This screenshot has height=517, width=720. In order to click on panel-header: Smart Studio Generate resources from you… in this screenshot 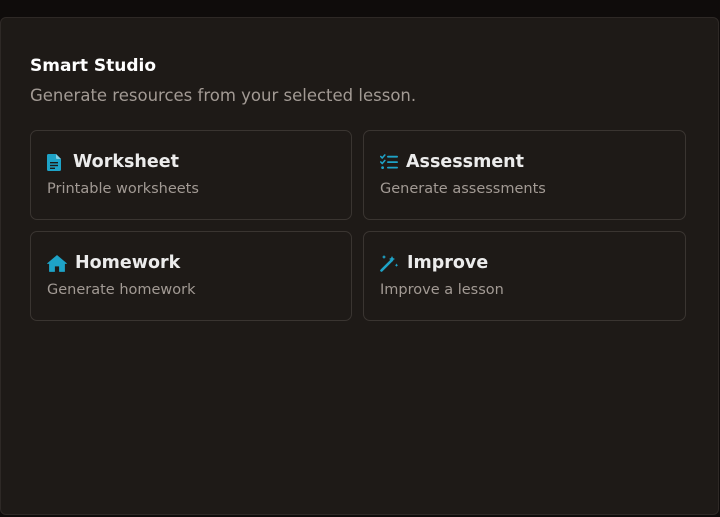, I will do `click(223, 81)`.